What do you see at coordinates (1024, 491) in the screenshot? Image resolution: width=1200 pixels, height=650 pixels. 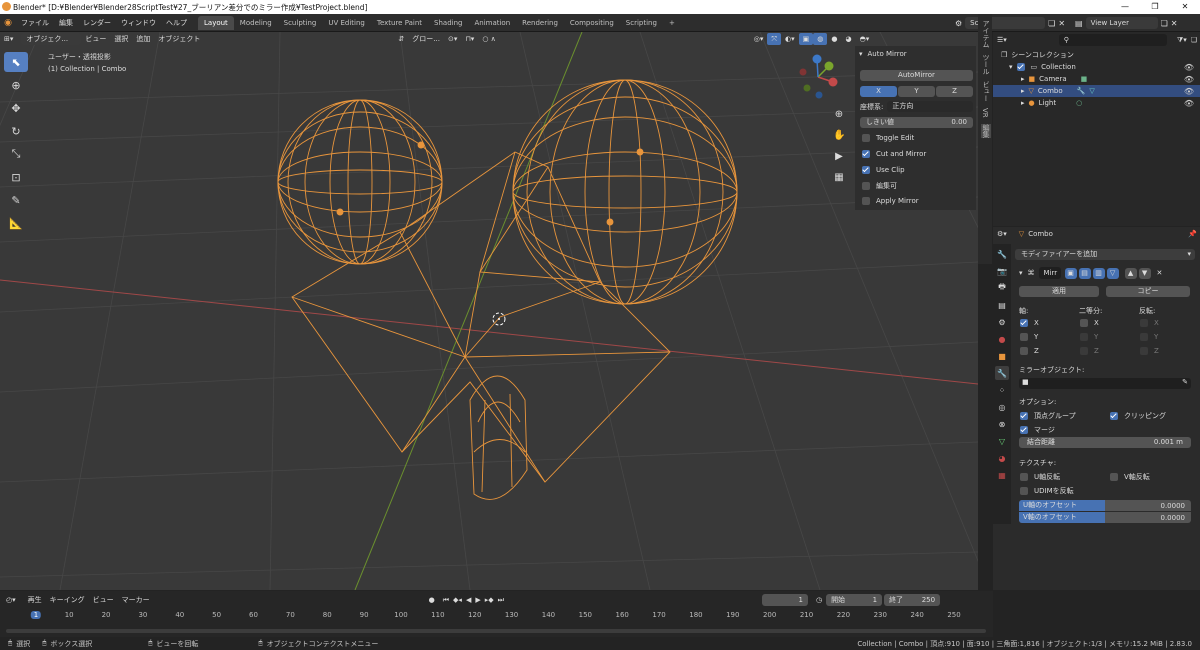 I see `udim-flip-checkbox` at bounding box center [1024, 491].